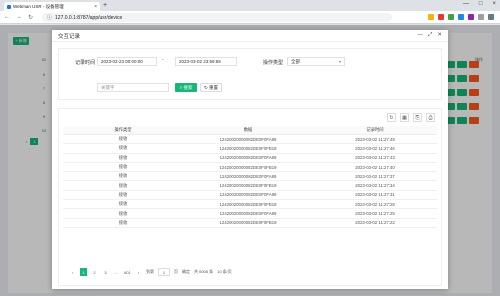 Image resolution: width=500 pixels, height=296 pixels. Describe the element at coordinates (138, 272) in the screenshot. I see `next-page-icon: ›` at that location.